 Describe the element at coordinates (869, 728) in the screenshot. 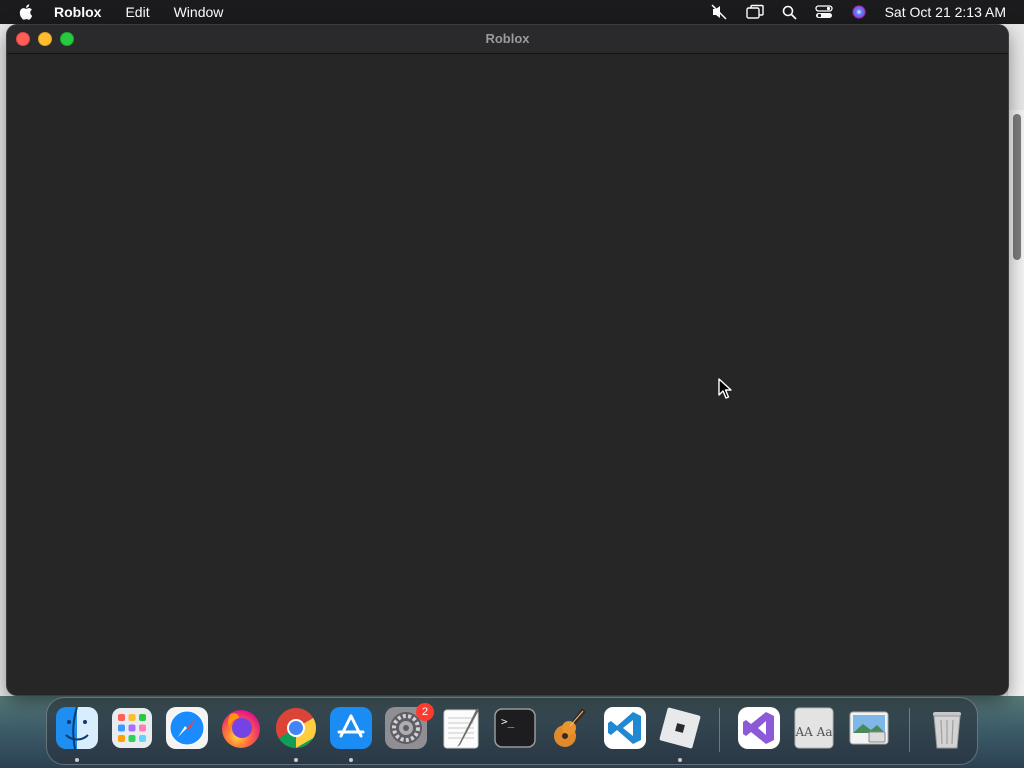

I see `preview-icon` at that location.